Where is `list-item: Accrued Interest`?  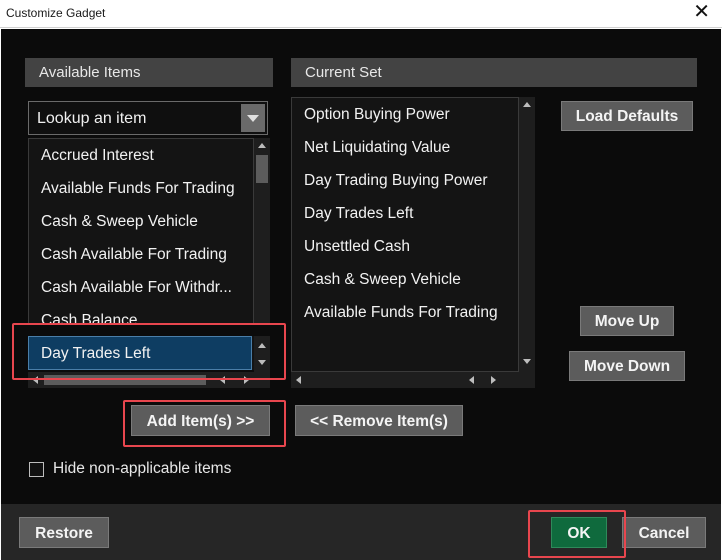 list-item: Accrued Interest is located at coordinates (141, 155).